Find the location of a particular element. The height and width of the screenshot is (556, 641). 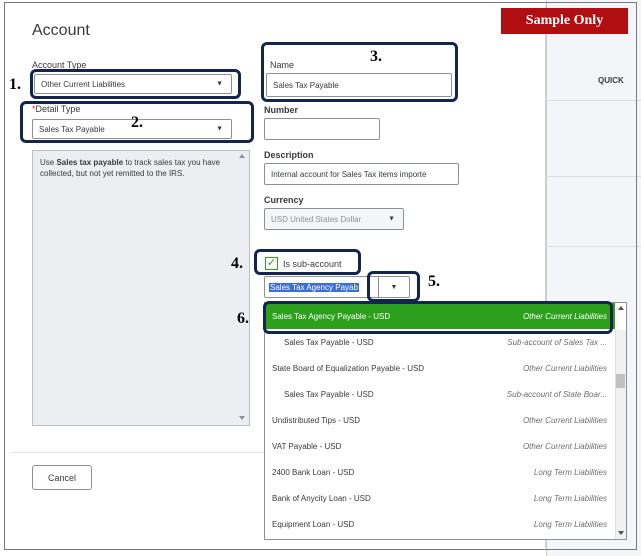

chevron-down-icon: ▼ is located at coordinates (391, 219).